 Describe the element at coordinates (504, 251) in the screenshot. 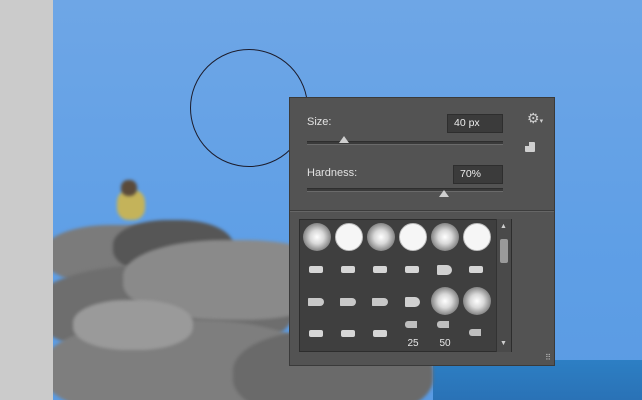

I see `scroll-thumb` at that location.